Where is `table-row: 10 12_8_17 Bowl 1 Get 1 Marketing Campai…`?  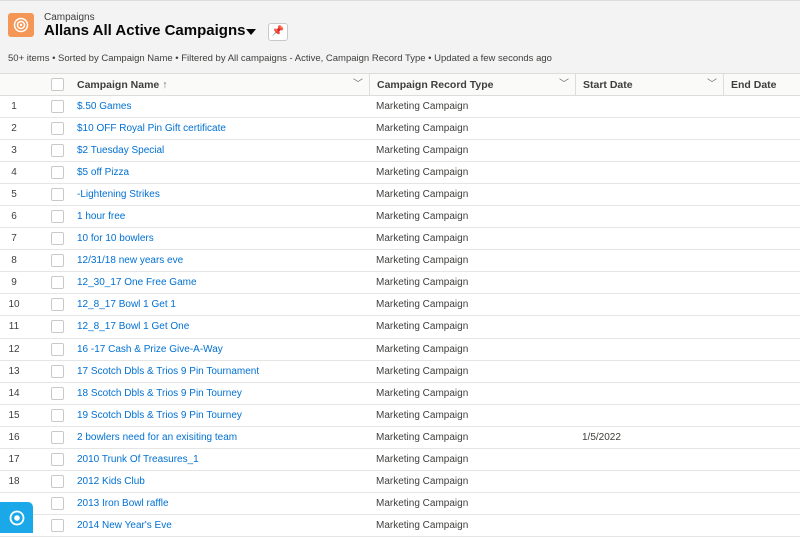 table-row: 10 12_8_17 Bowl 1 Get 1 Marketing Campai… is located at coordinates (400, 305).